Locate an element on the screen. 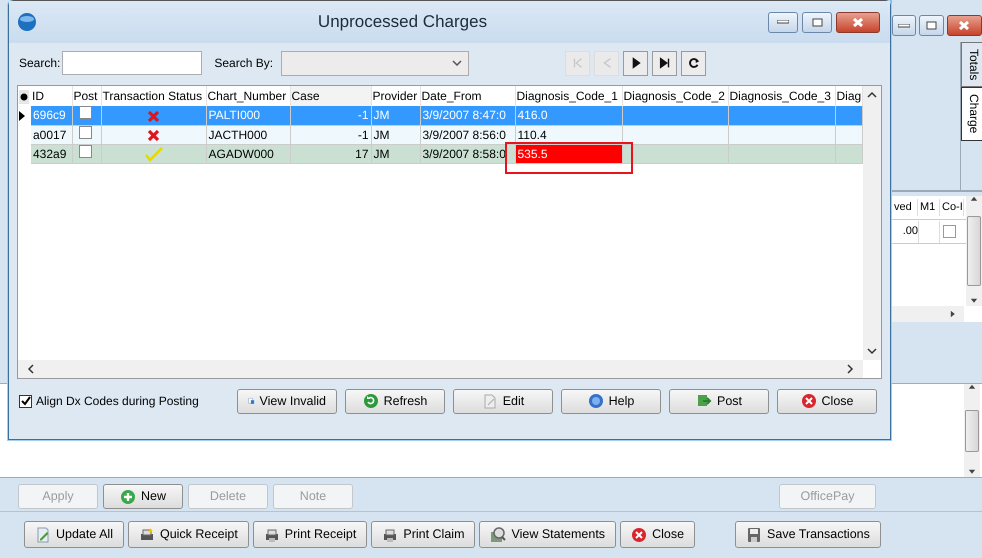 The height and width of the screenshot is (558, 982). help-icon is located at coordinates (596, 401).